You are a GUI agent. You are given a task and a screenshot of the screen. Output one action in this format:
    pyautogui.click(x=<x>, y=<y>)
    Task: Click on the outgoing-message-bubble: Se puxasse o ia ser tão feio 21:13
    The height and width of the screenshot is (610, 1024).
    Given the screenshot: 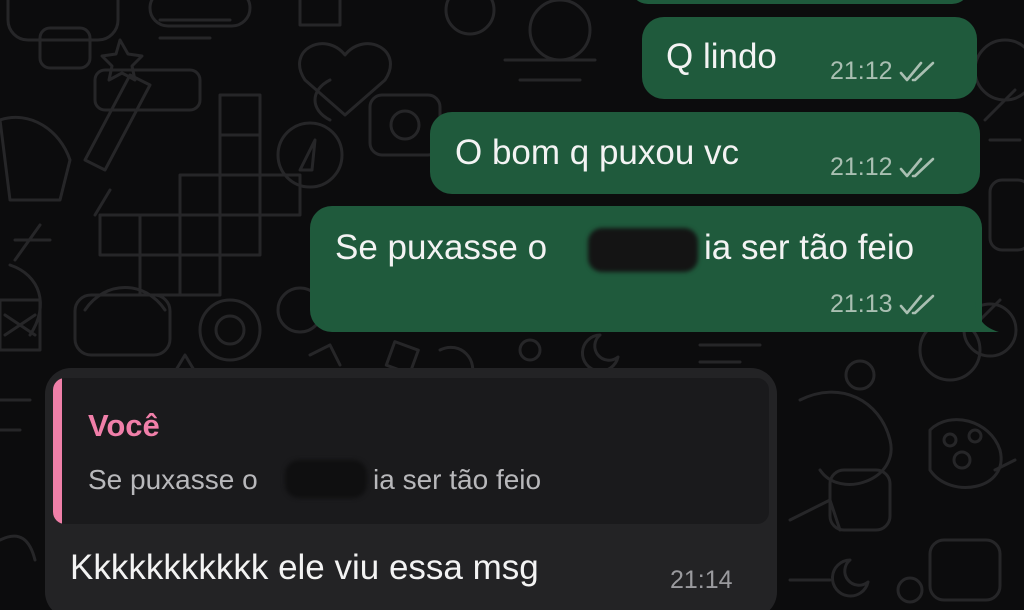 What is the action you would take?
    pyautogui.click(x=646, y=269)
    